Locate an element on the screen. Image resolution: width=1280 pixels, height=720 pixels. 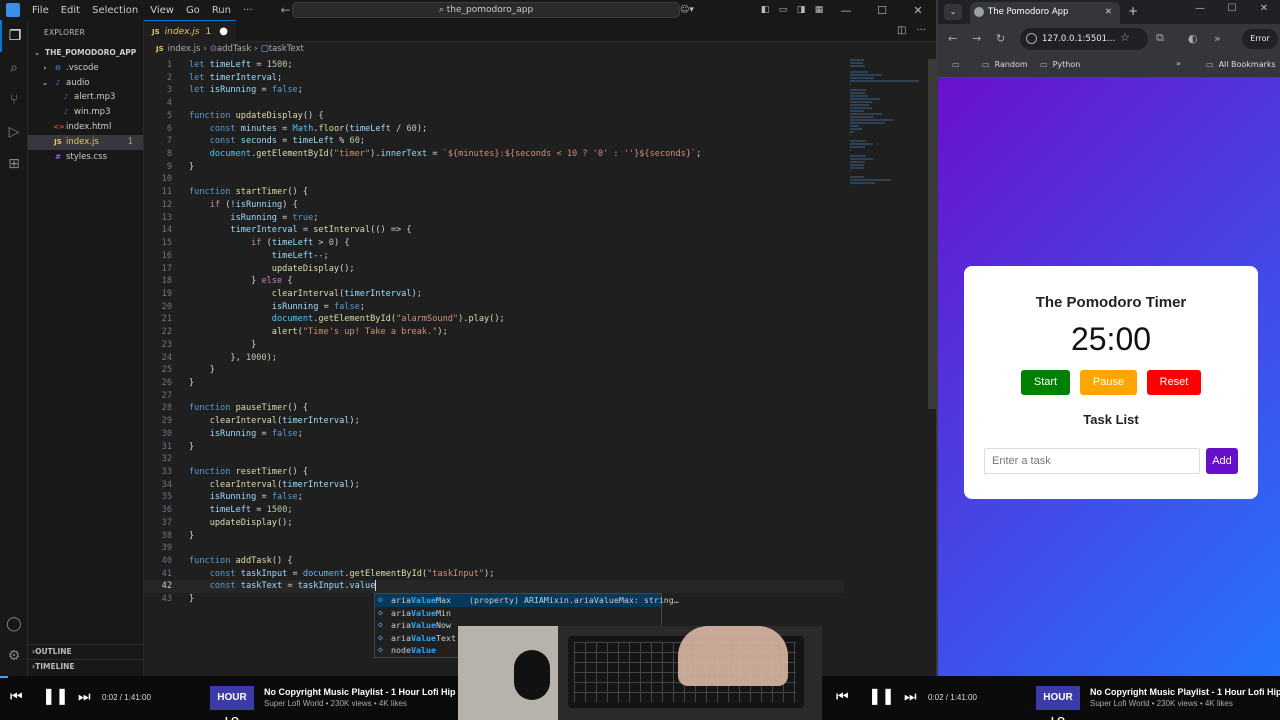
code-line: 32 is located at coordinates (494, 459).